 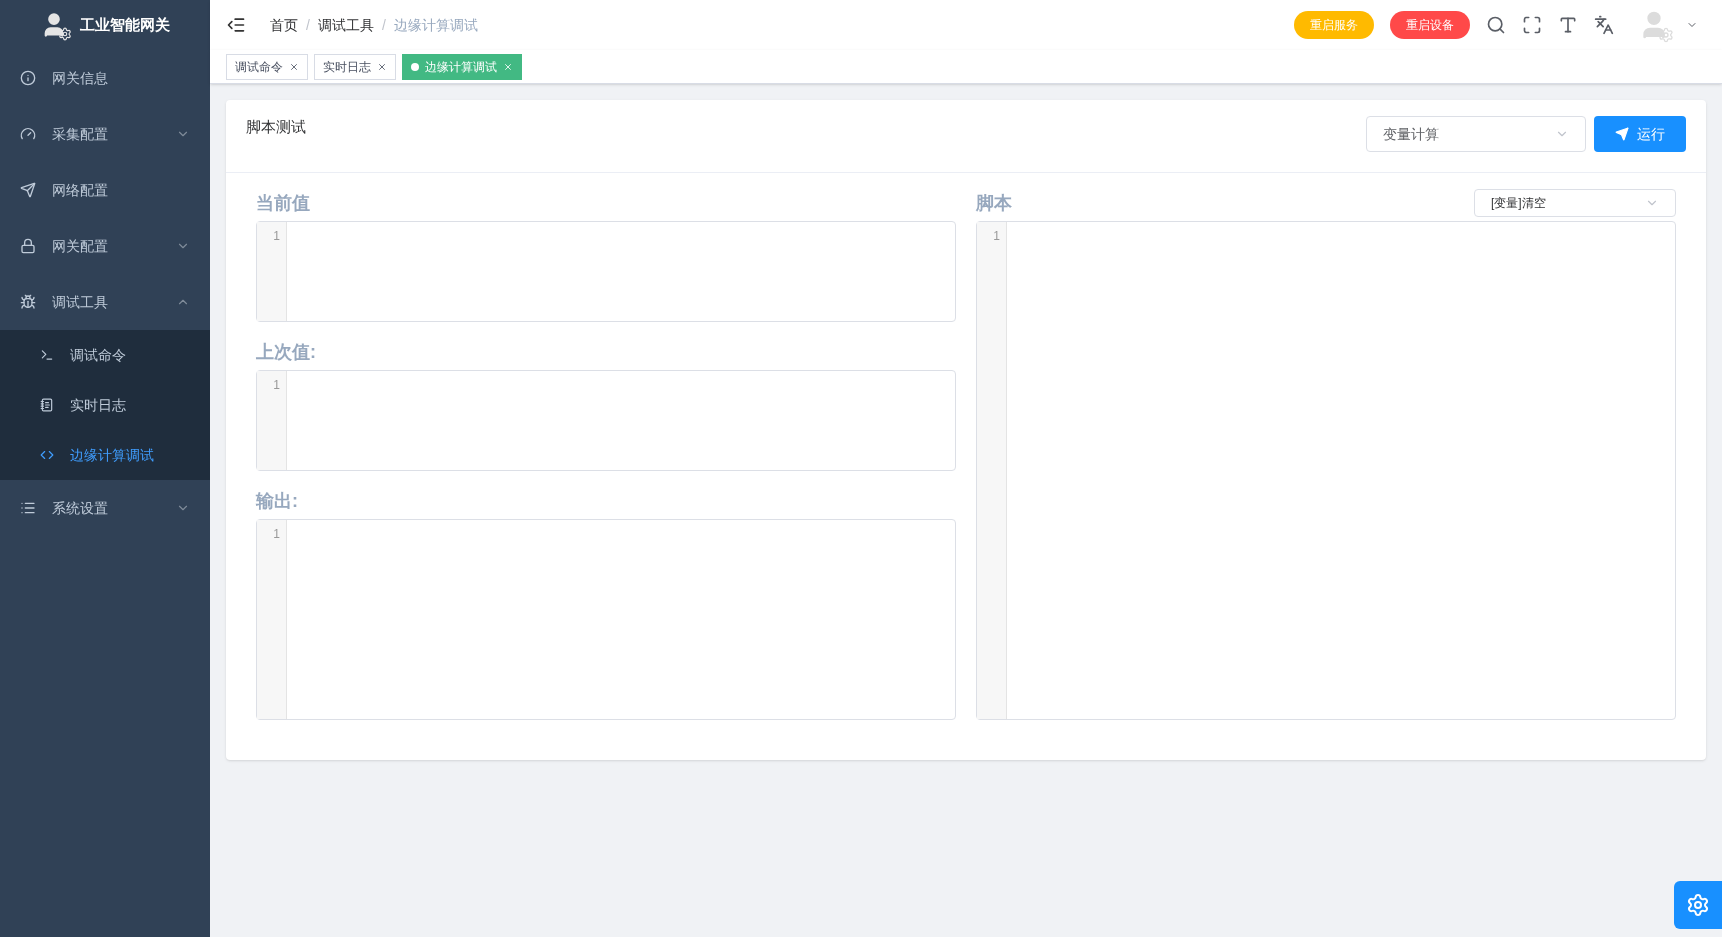 What do you see at coordinates (105, 190) in the screenshot?
I see `menu-item: 网络配置` at bounding box center [105, 190].